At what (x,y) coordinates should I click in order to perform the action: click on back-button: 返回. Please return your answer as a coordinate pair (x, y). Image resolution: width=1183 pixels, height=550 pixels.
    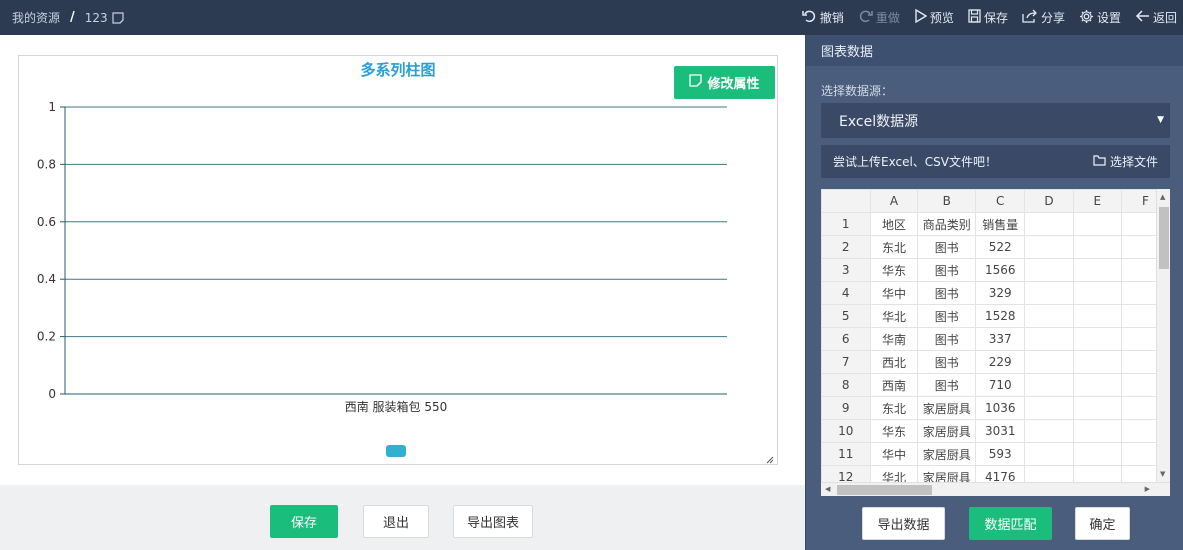
    Looking at the image, I should click on (1156, 17).